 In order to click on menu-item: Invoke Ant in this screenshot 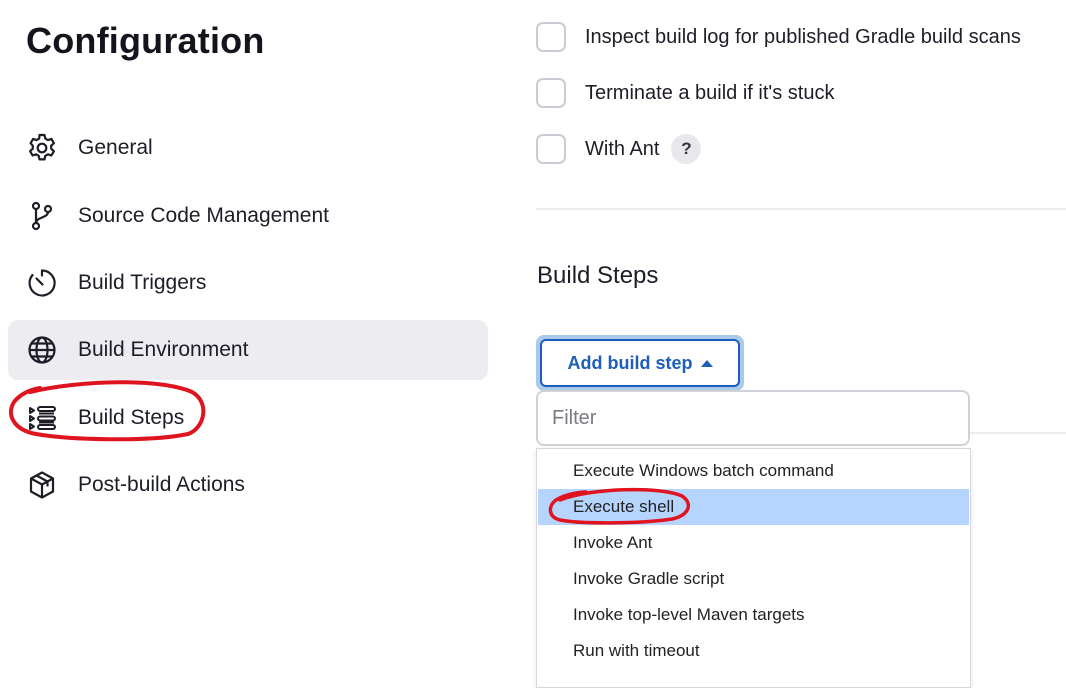, I will do `click(753, 543)`.